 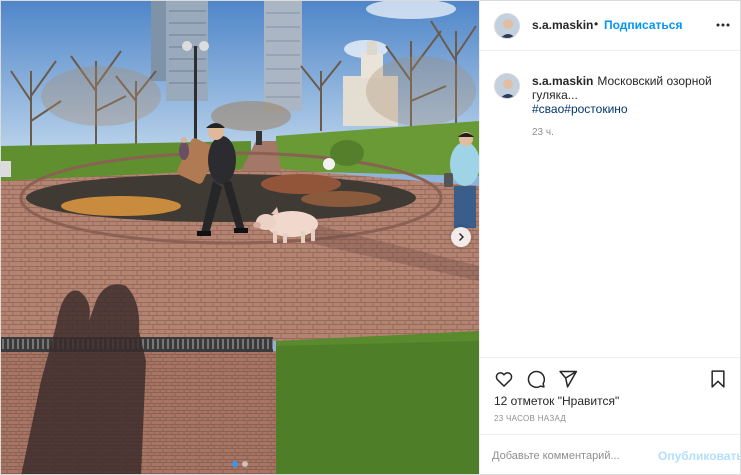 I want to click on post-timestamp: 23 ЧАСОВ НАЗАД, so click(x=530, y=418).